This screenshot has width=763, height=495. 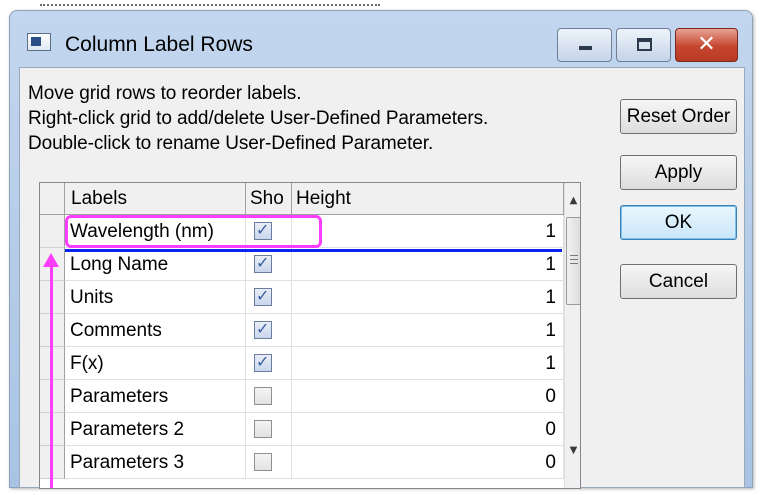 I want to click on row-header, so click(x=52, y=231).